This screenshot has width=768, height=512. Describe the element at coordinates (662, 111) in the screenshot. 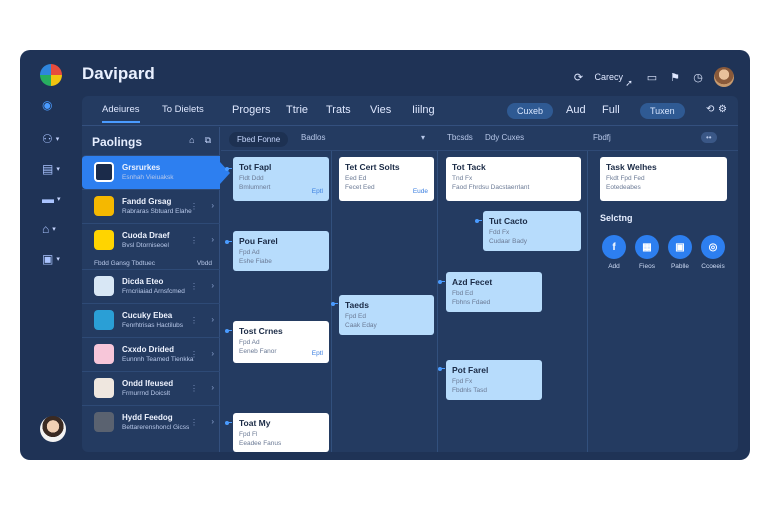

I see `chip-tuxen: Tuxen` at that location.